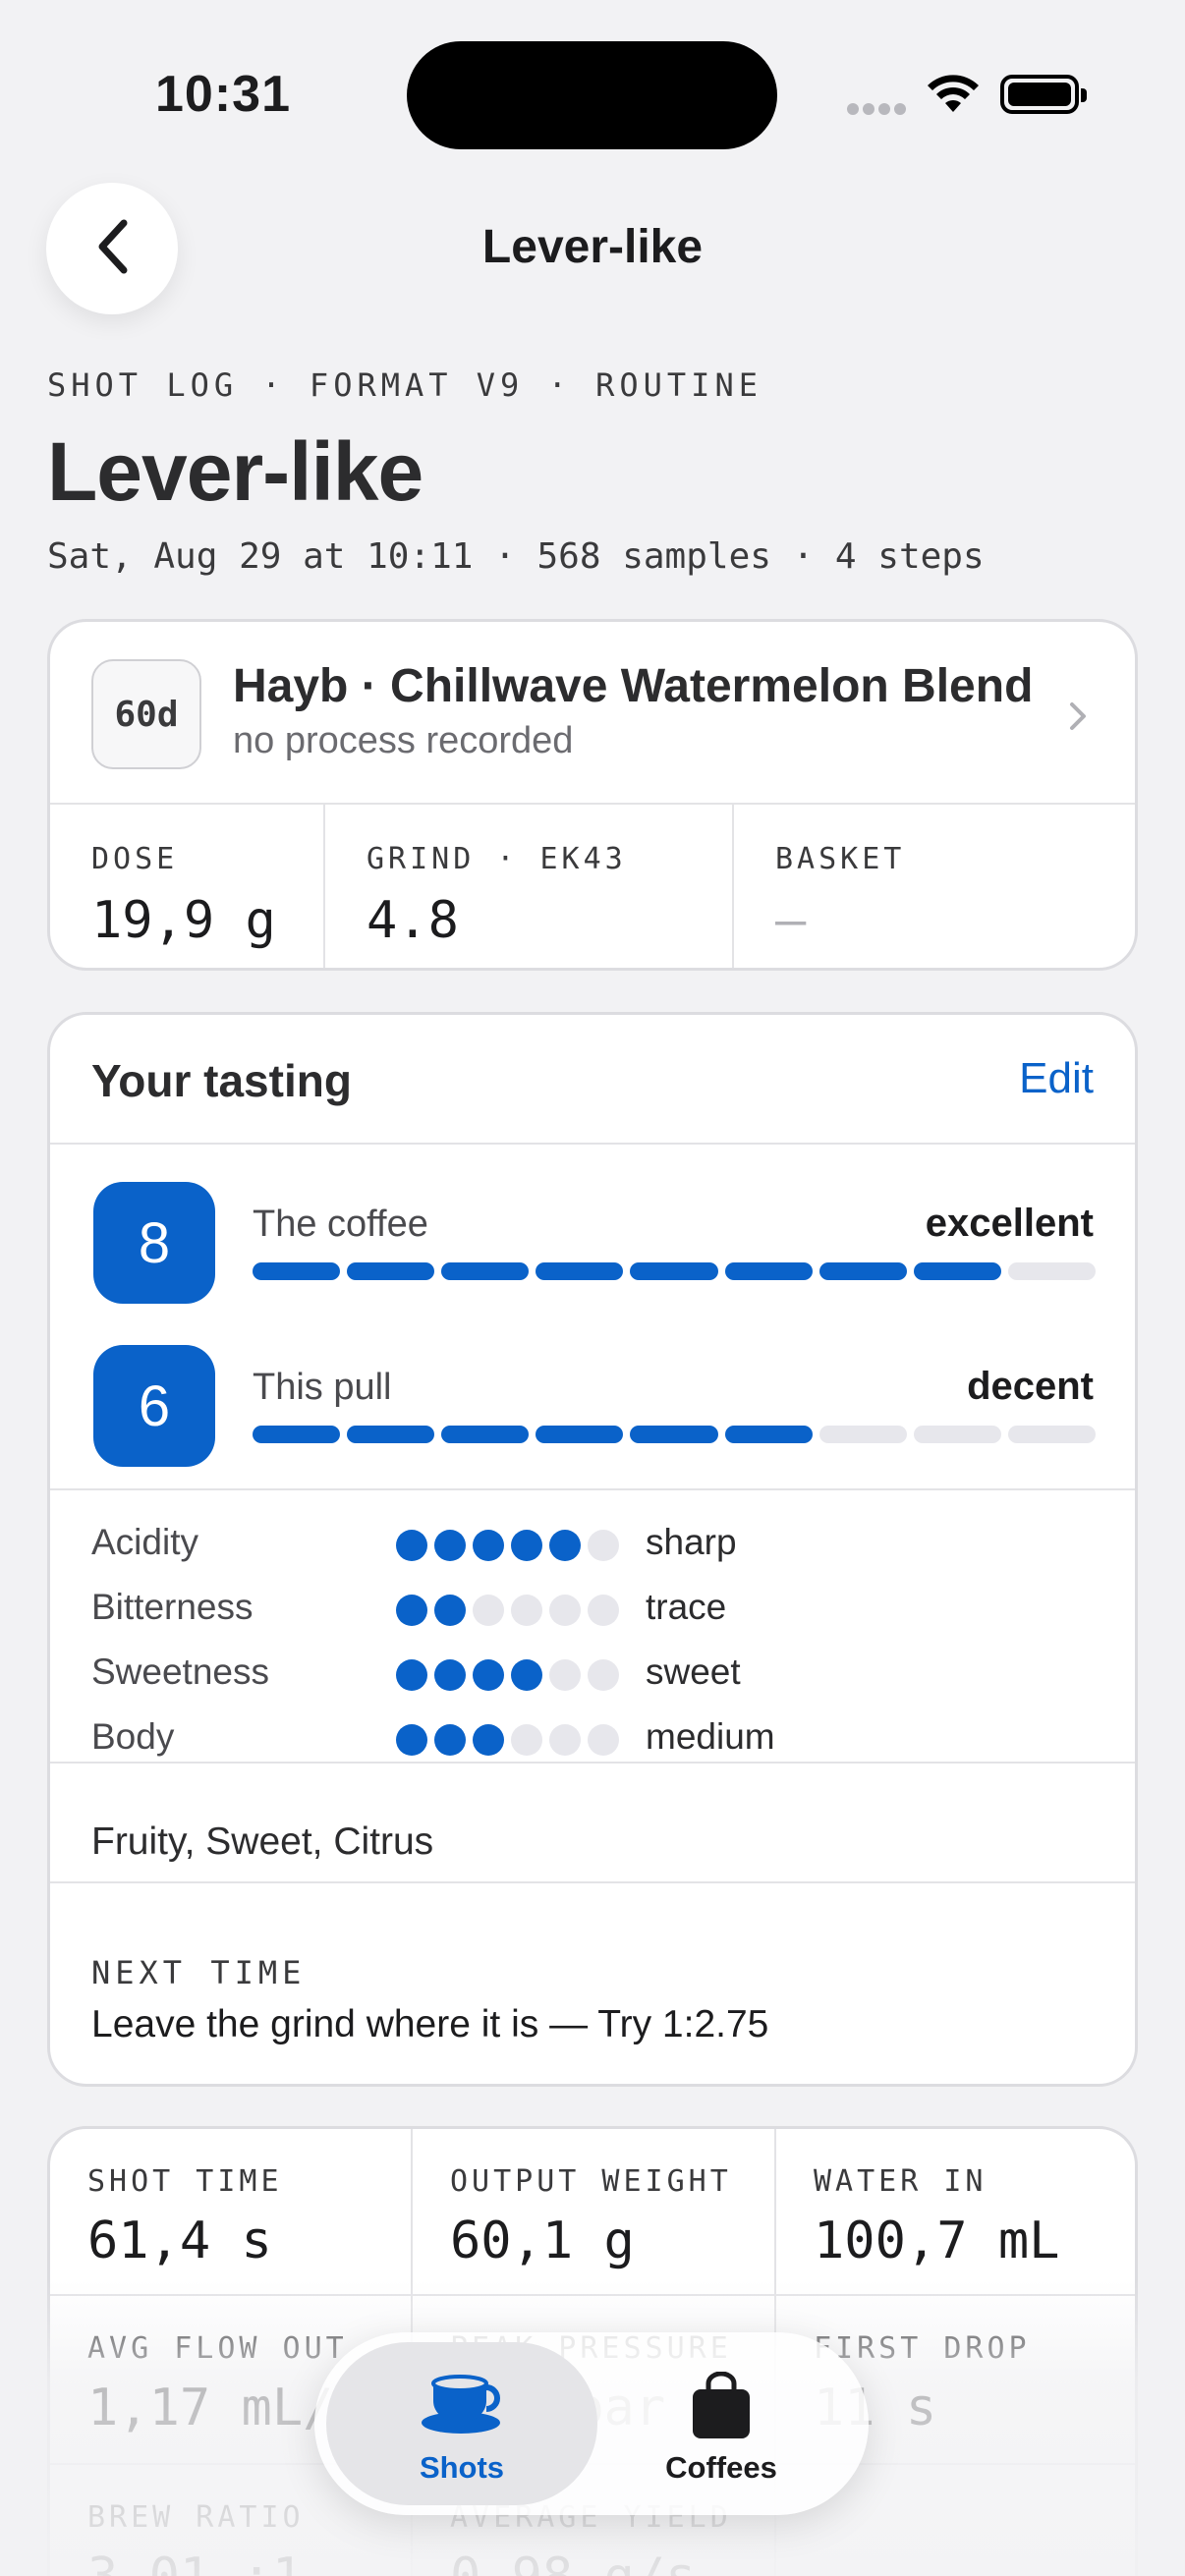  What do you see at coordinates (937, 2241) in the screenshot?
I see `metric-value: 100,7 mL` at bounding box center [937, 2241].